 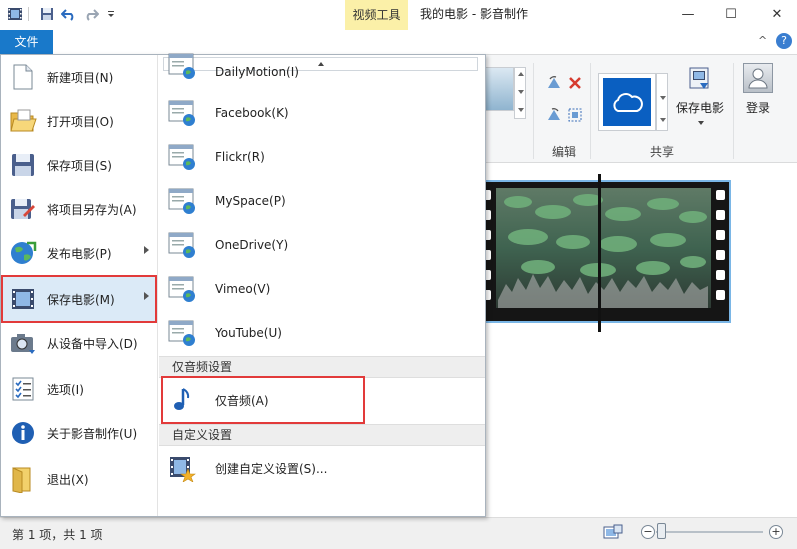 What do you see at coordinates (23, 209) in the screenshot?
I see `save-as-icon` at bounding box center [23, 209].